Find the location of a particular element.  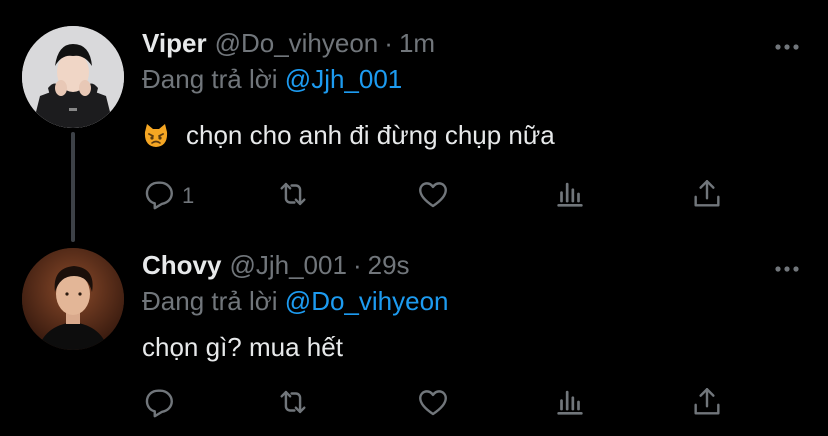

reply-button is located at coordinates (162, 404).